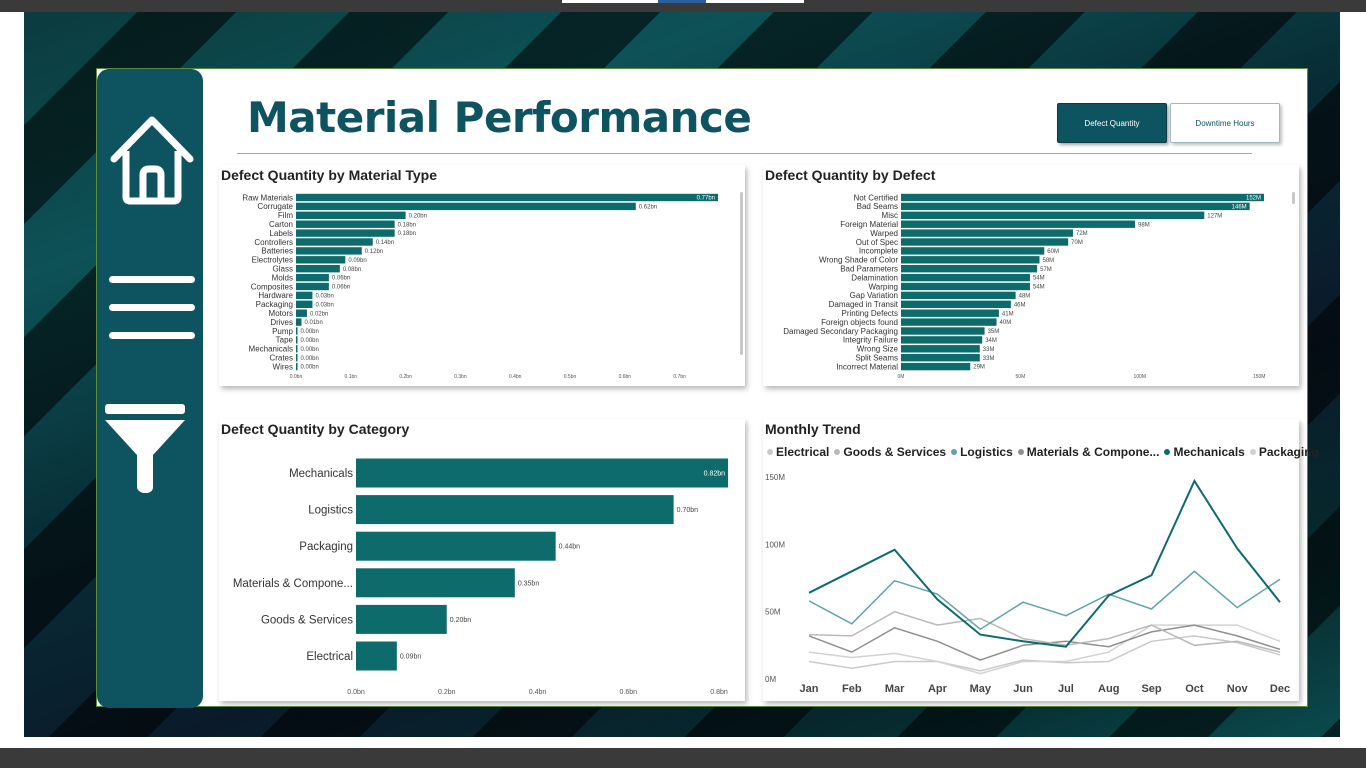 The height and width of the screenshot is (768, 1366). I want to click on category-label: Pump, so click(282, 331).